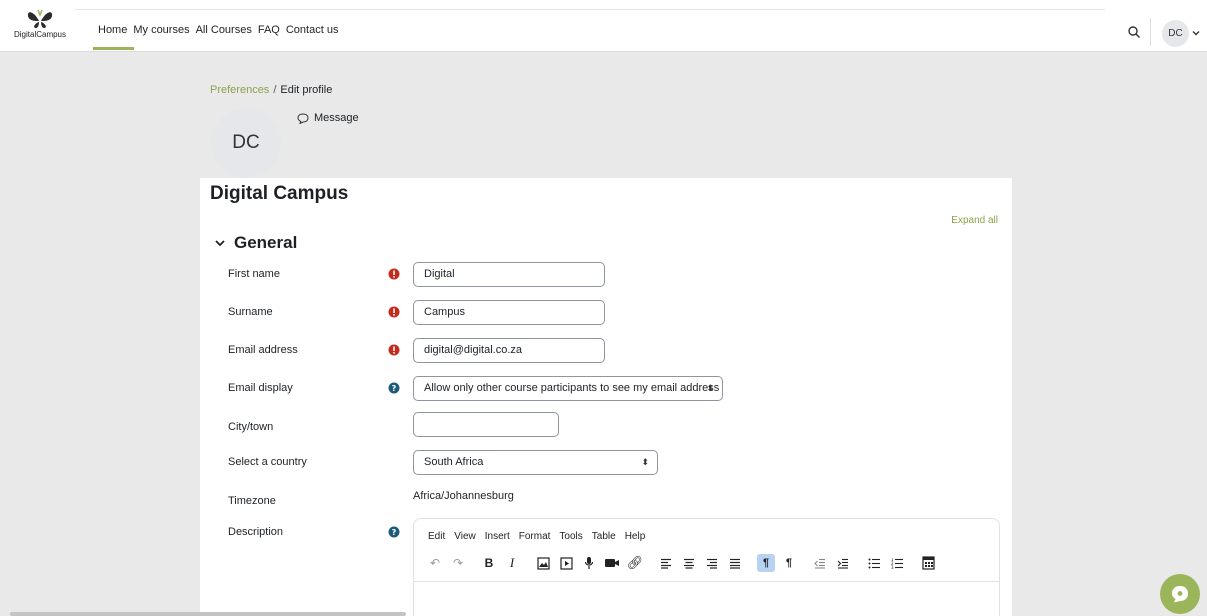 The image size is (1207, 616). Describe the element at coordinates (735, 563) in the screenshot. I see `justify-icon` at that location.